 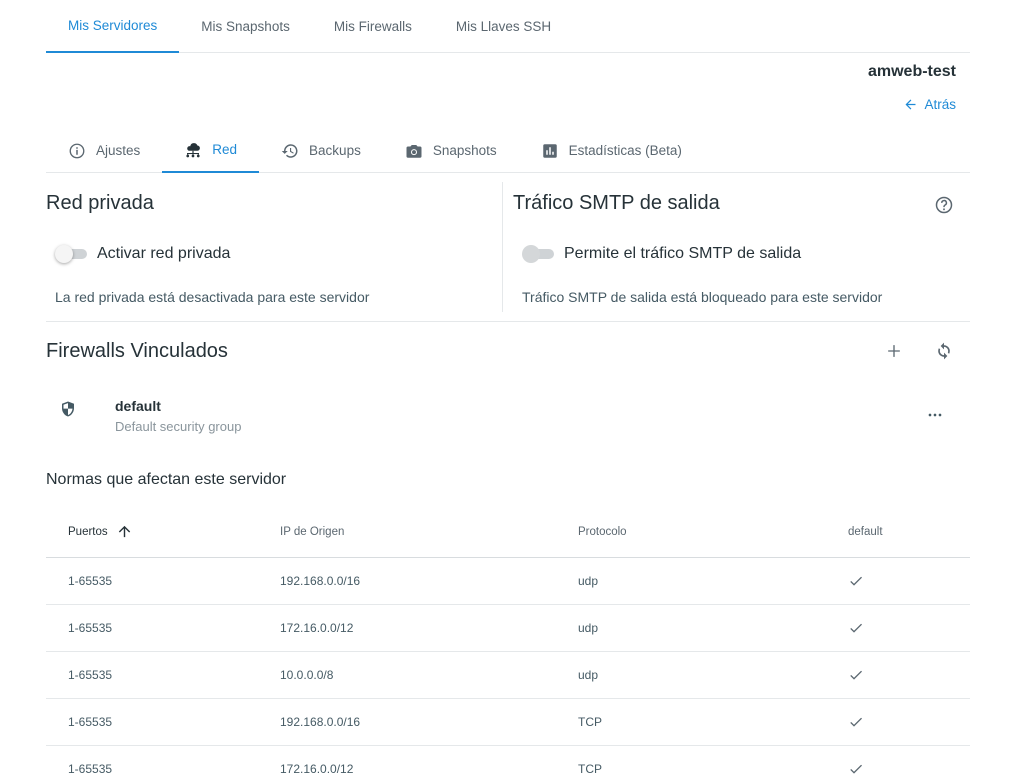 I want to click on private-network-title: Red privada, so click(x=100, y=203).